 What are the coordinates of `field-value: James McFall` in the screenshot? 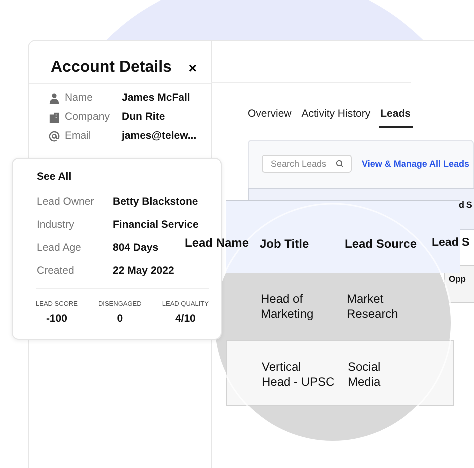 It's located at (156, 98).